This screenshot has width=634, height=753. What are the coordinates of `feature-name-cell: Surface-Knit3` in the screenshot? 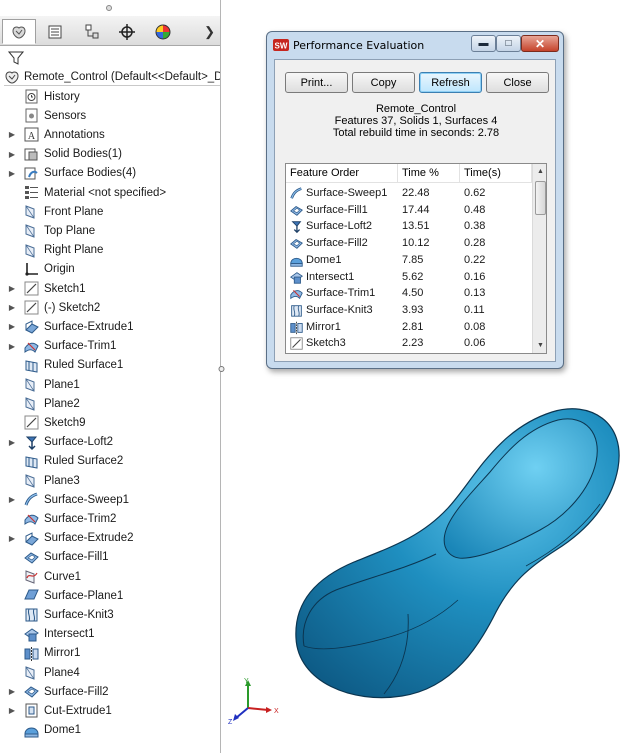 It's located at (339, 309).